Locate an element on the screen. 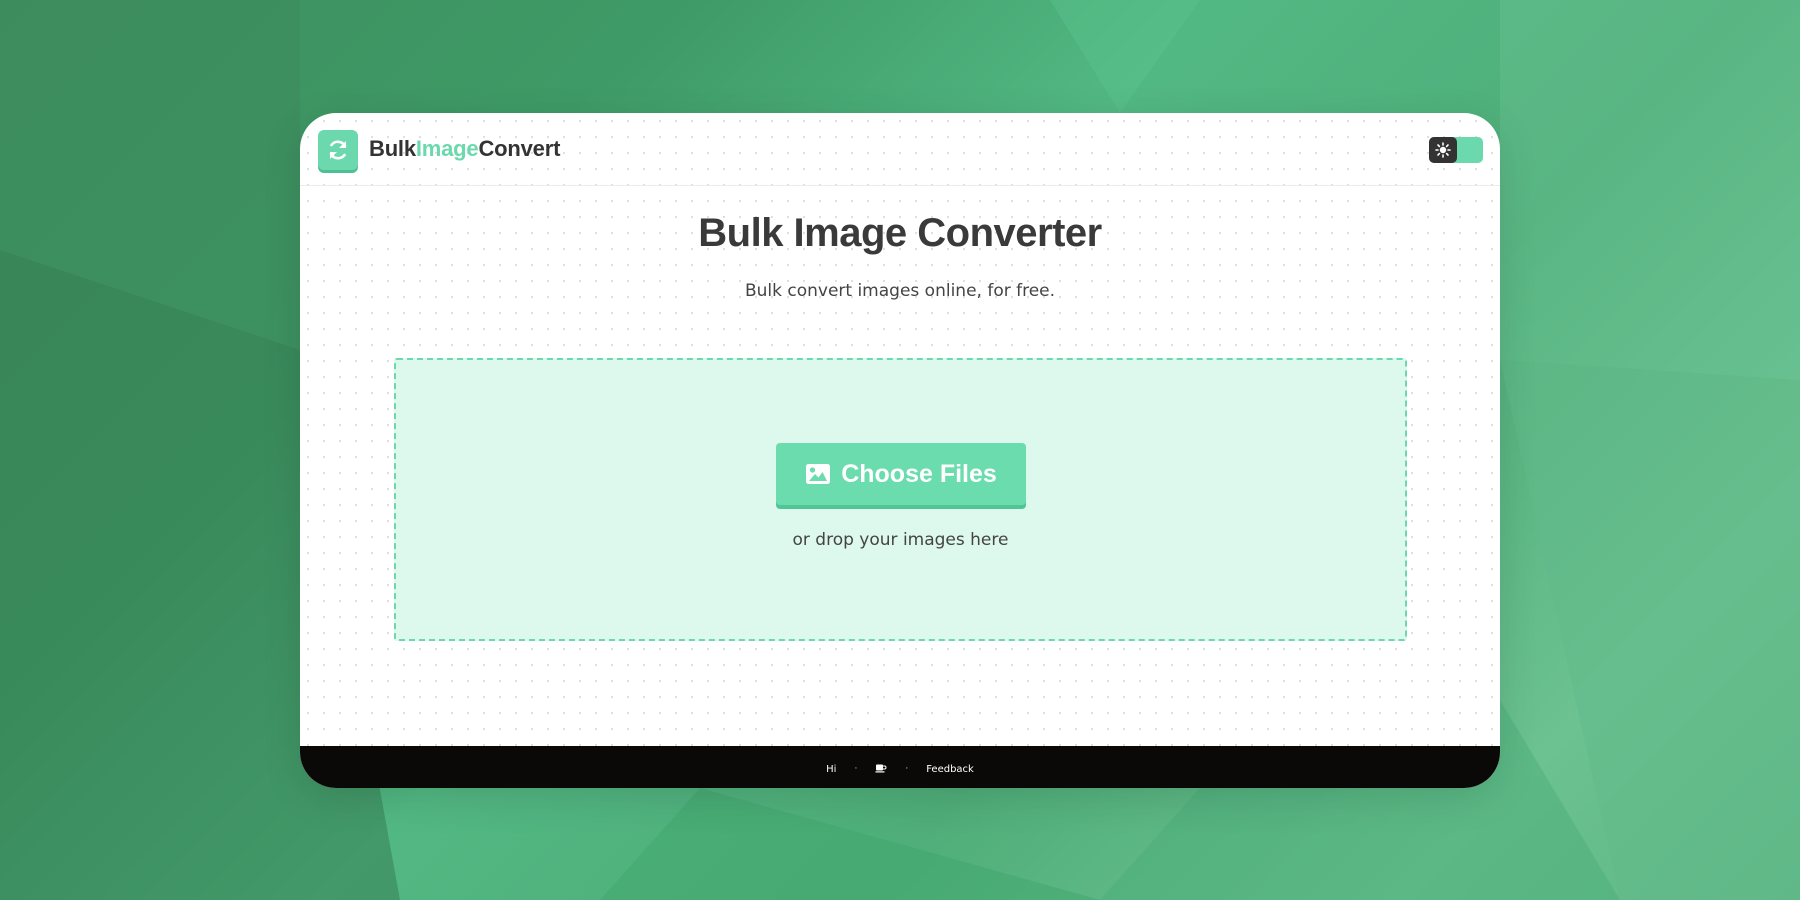 Image resolution: width=1800 pixels, height=900 pixels. brand-part-image: Image is located at coordinates (447, 148).